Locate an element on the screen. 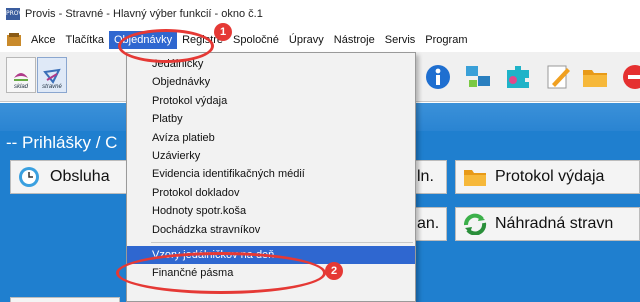 The width and height of the screenshot is (640, 302). menu-separator is located at coordinates (282, 242).